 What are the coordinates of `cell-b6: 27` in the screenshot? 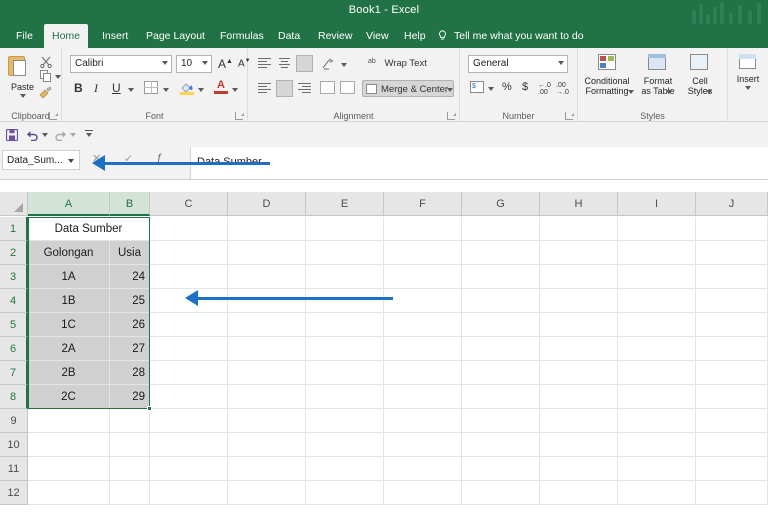 It's located at (130, 349).